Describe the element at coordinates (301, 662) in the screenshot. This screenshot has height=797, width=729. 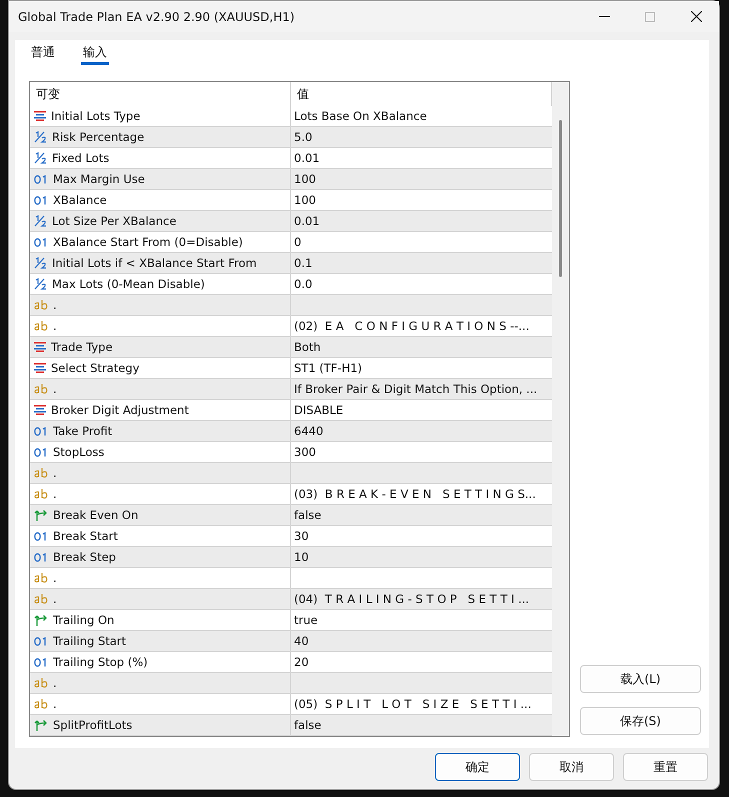
I see `parameter-value: 20` at that location.